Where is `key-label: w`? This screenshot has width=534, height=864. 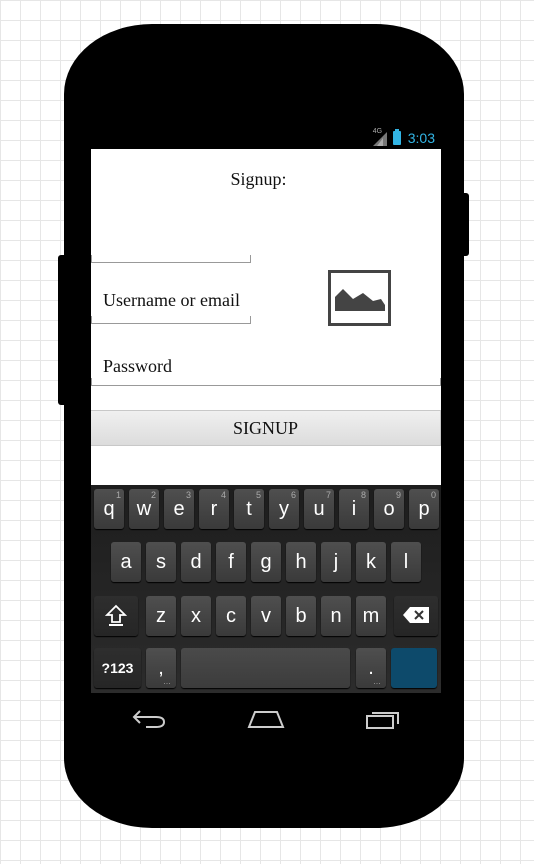 key-label: w is located at coordinates (144, 508).